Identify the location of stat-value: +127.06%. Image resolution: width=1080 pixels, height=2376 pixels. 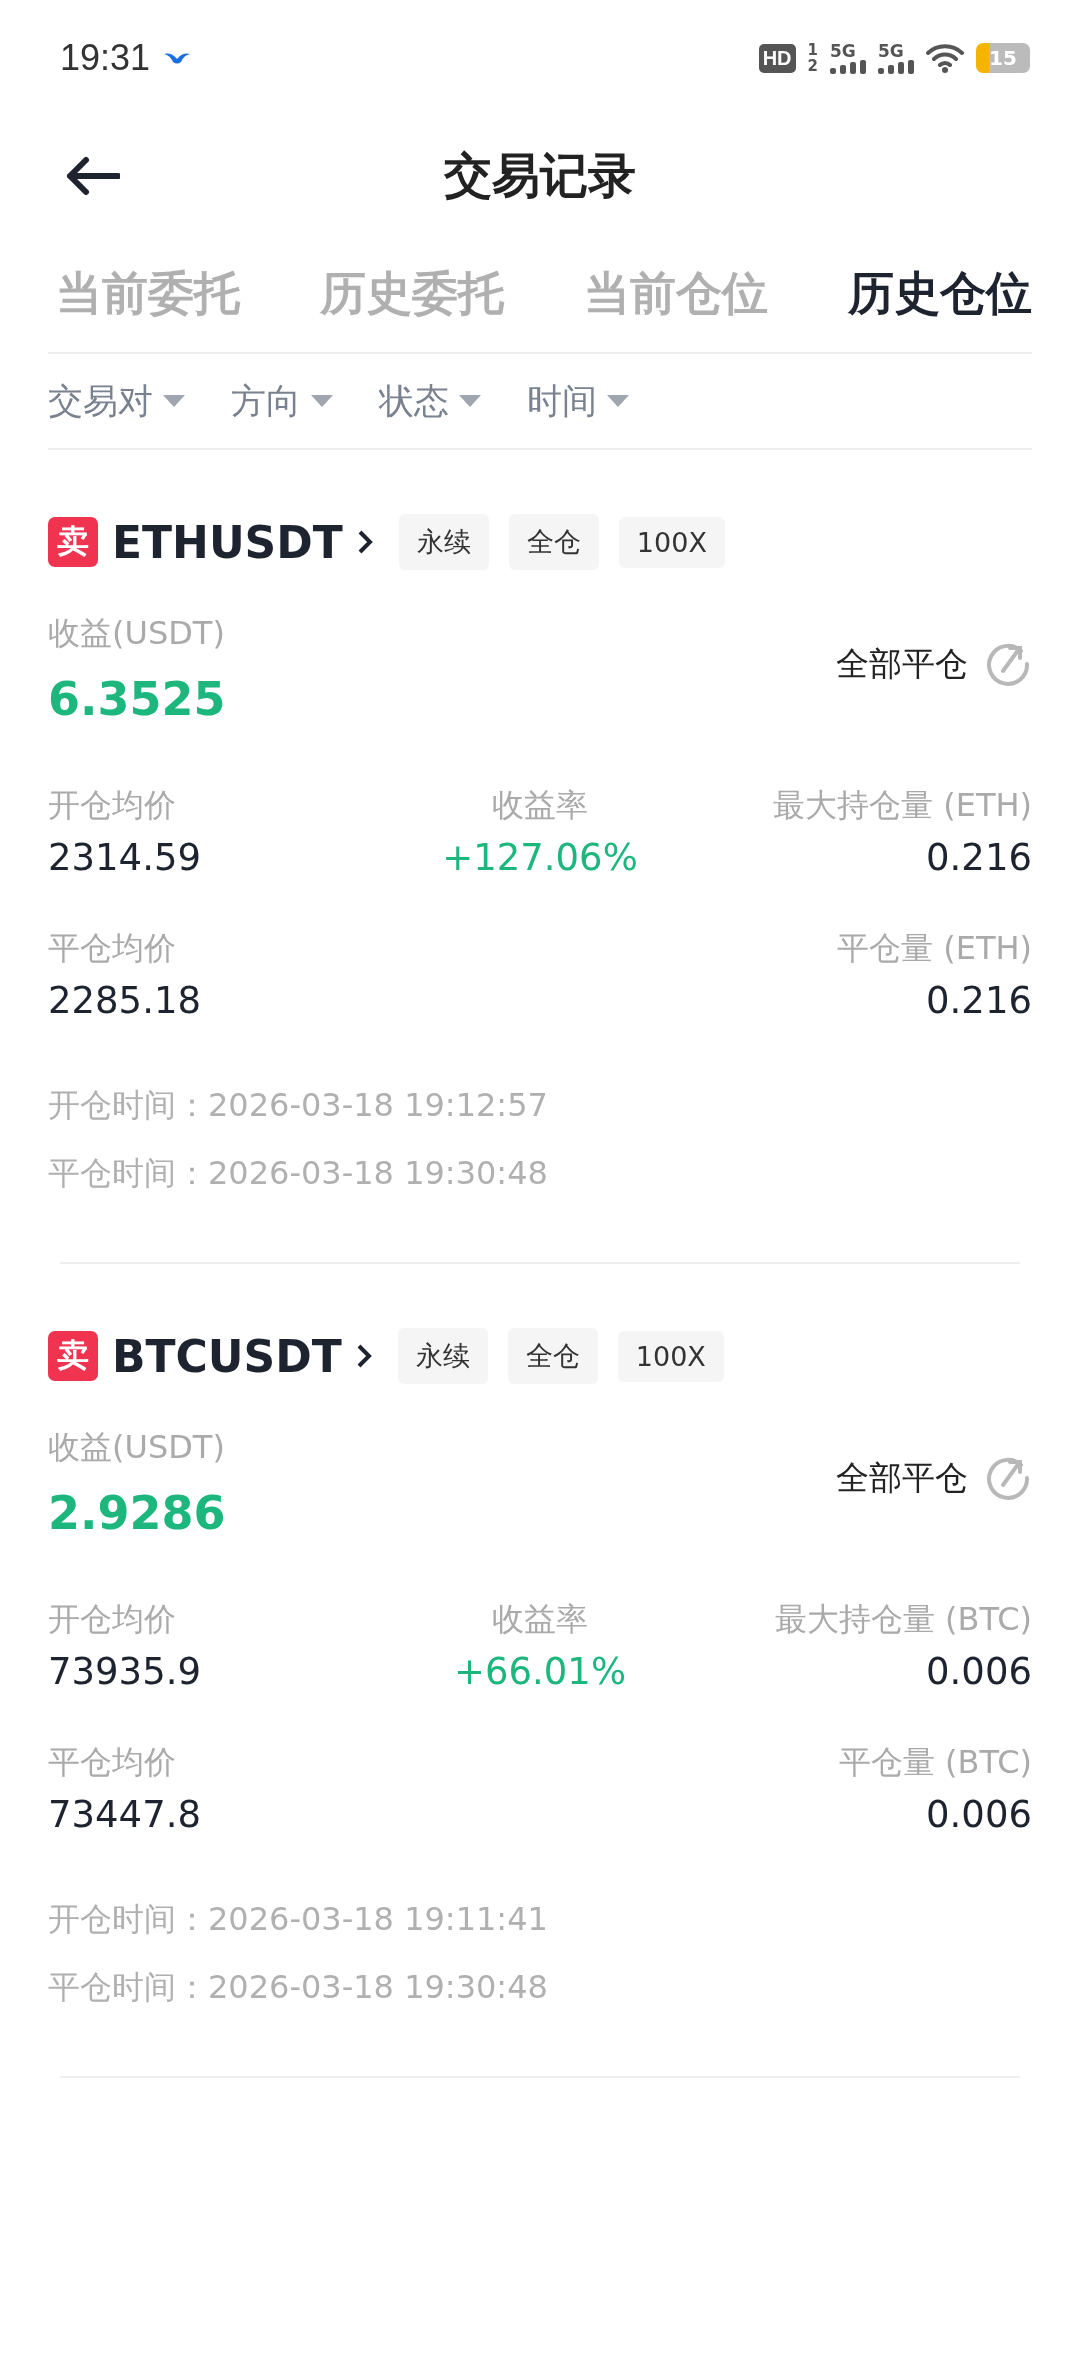
(540, 857).